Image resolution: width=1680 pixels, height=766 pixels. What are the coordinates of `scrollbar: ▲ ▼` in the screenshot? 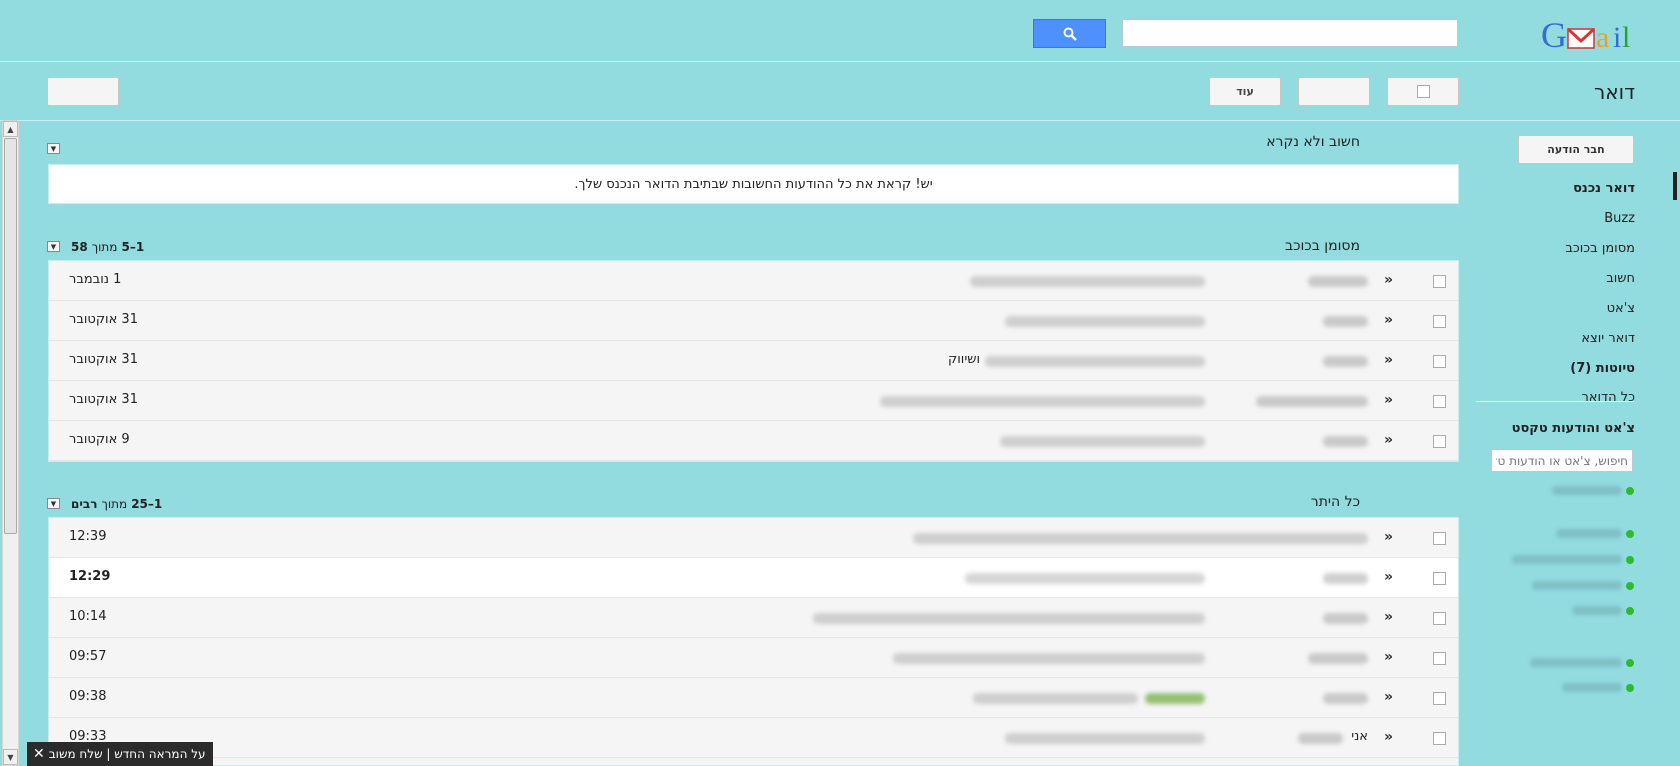 It's located at (10, 443).